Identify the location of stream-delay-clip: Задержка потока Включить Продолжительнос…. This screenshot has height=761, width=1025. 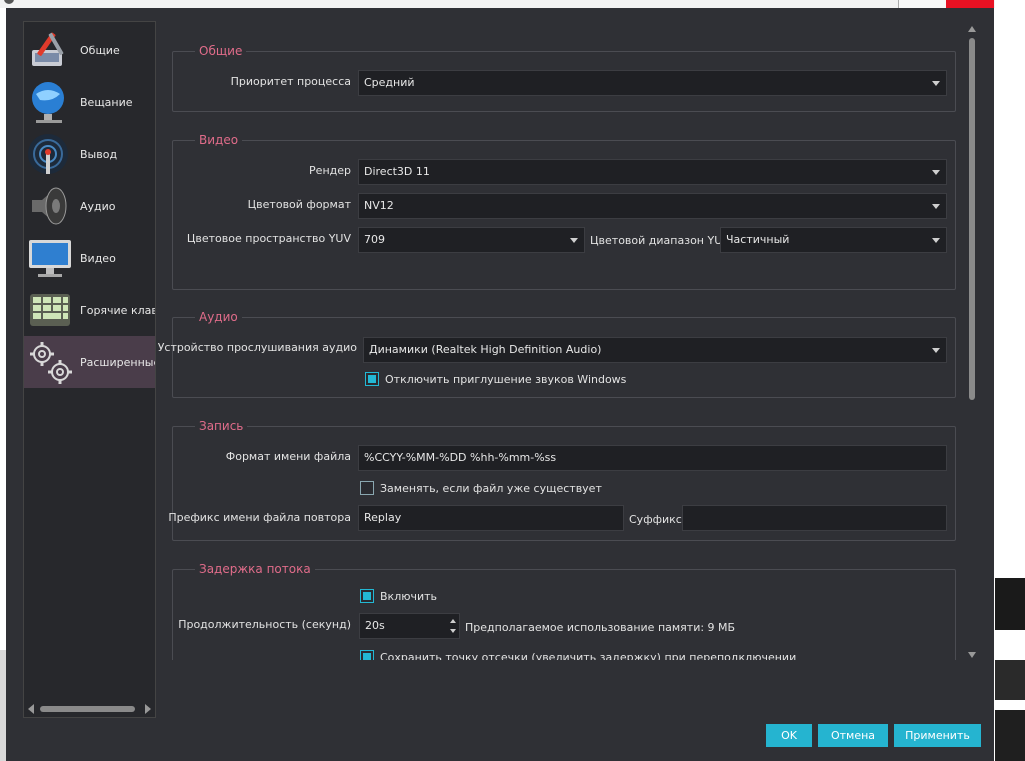
(563, 609).